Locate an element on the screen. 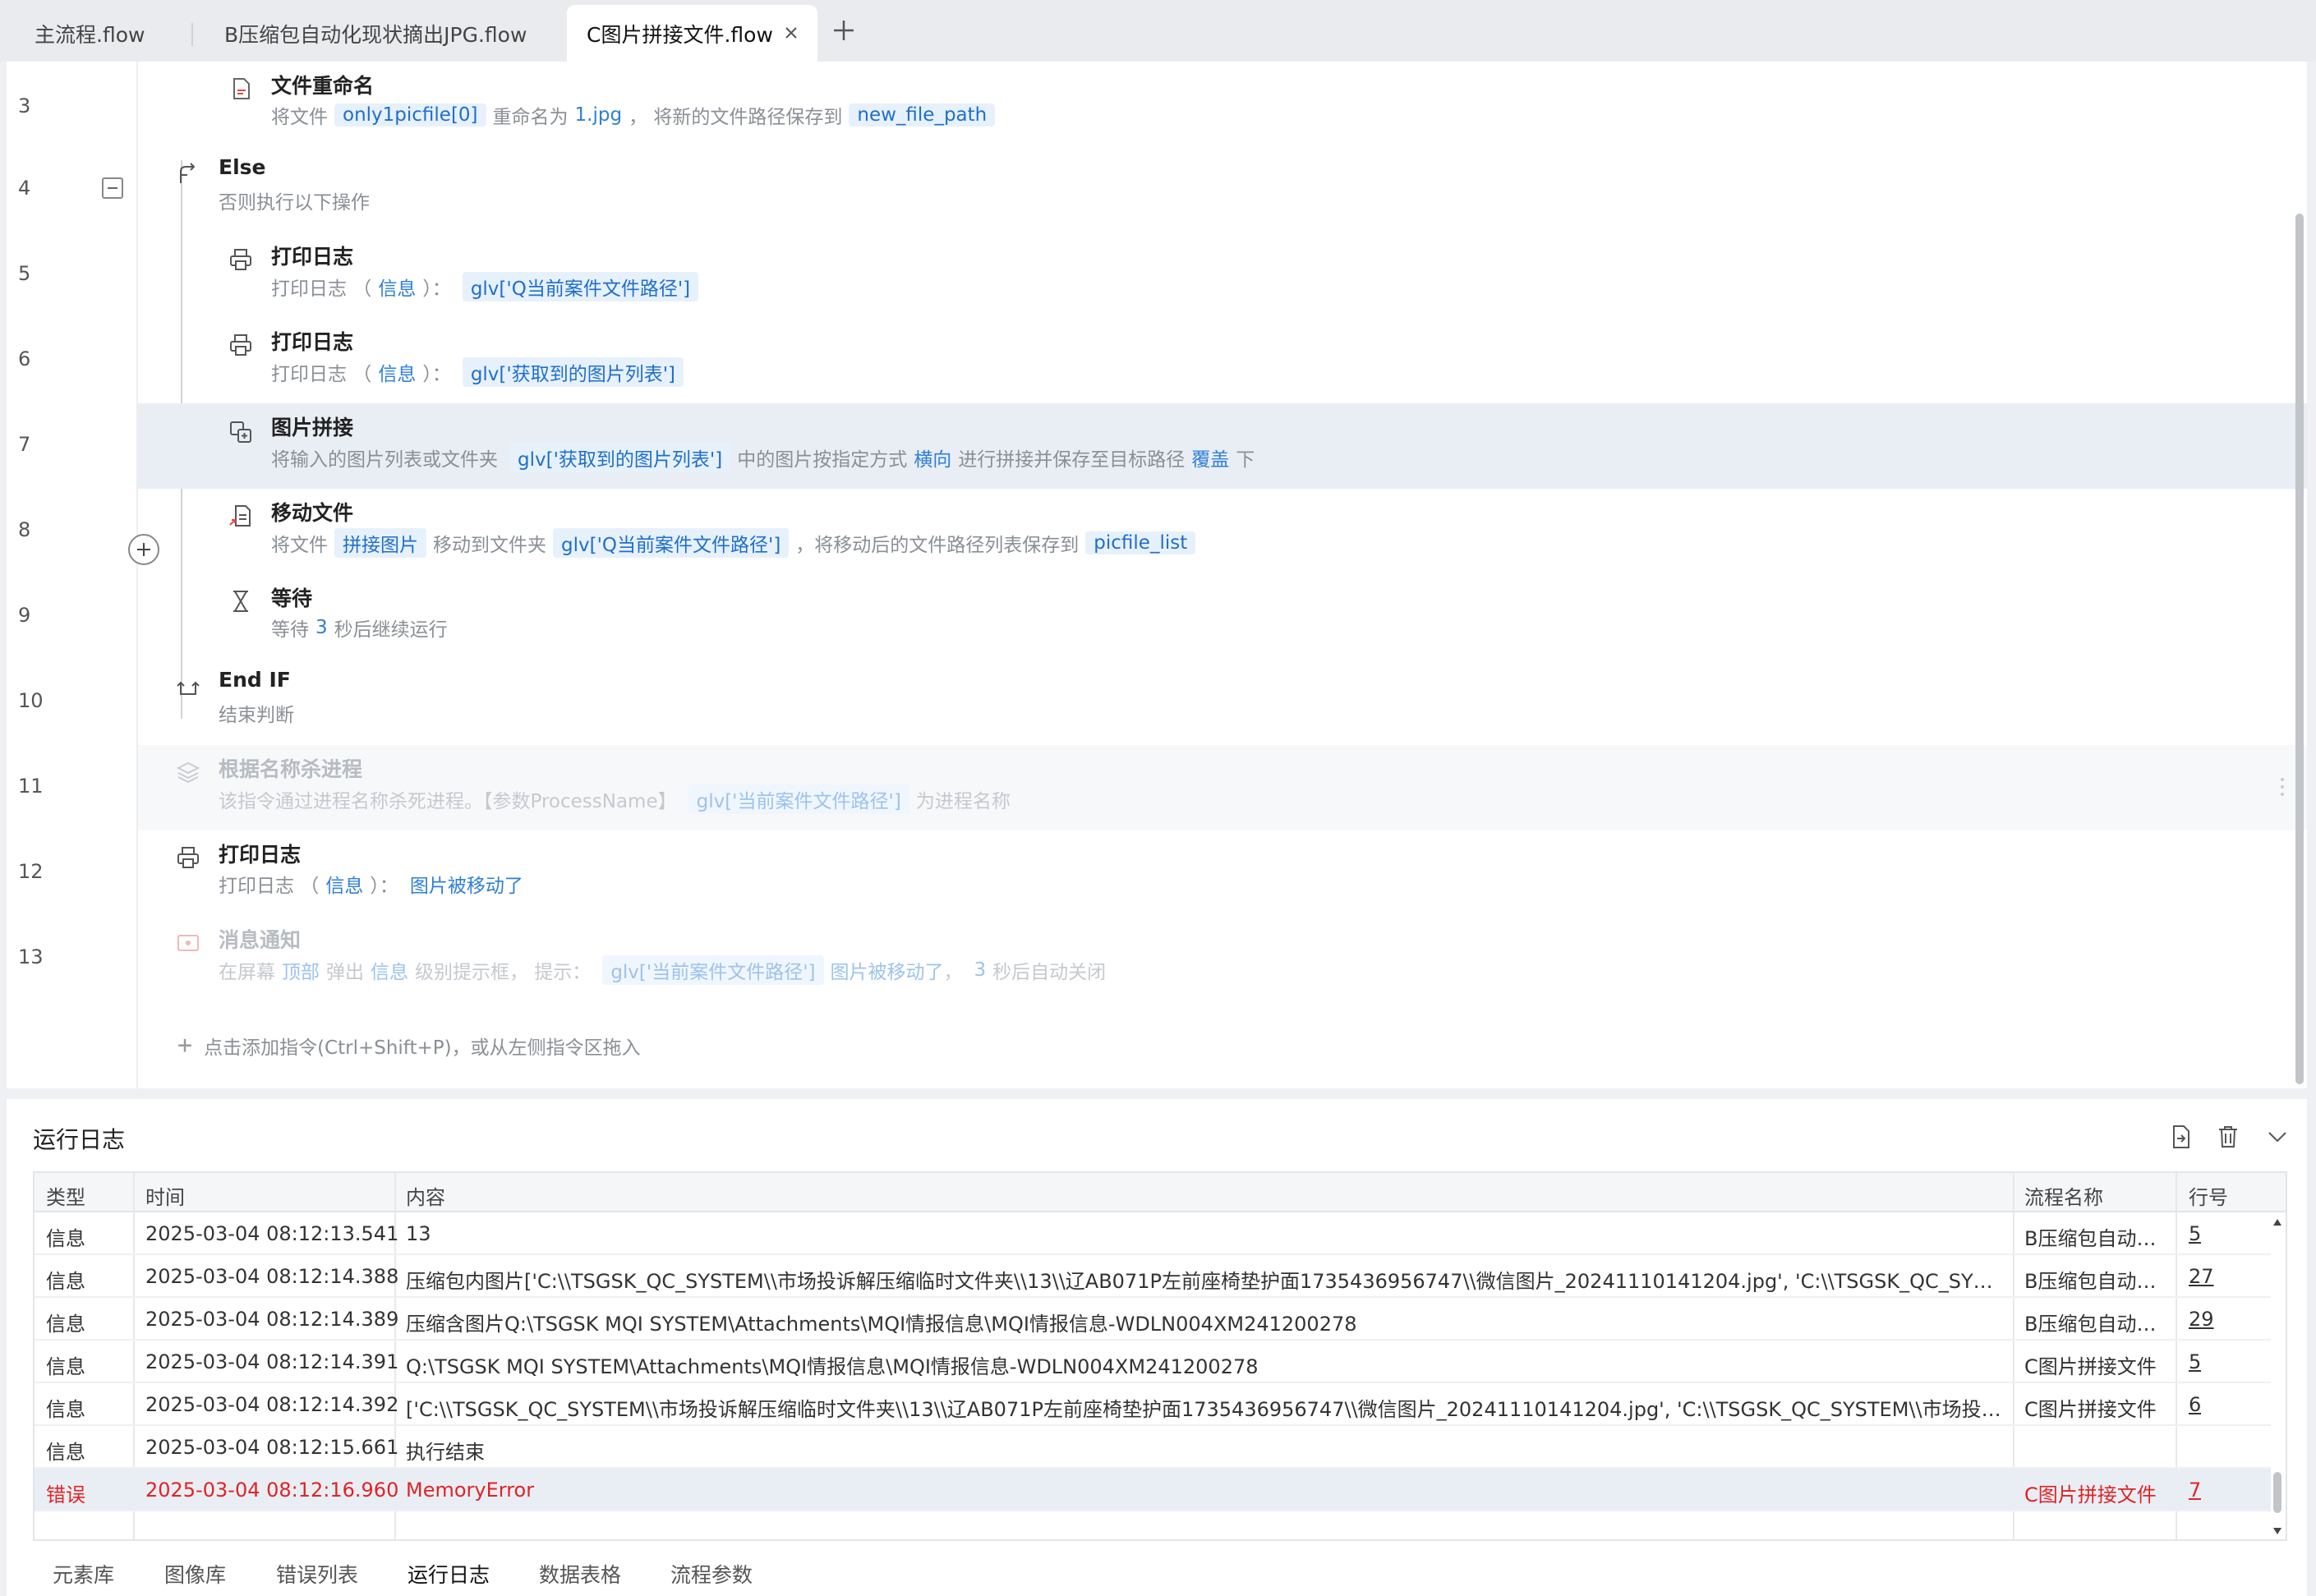 The width and height of the screenshot is (2316, 1596). tab-flow-params: 流程参数 is located at coordinates (711, 1574).